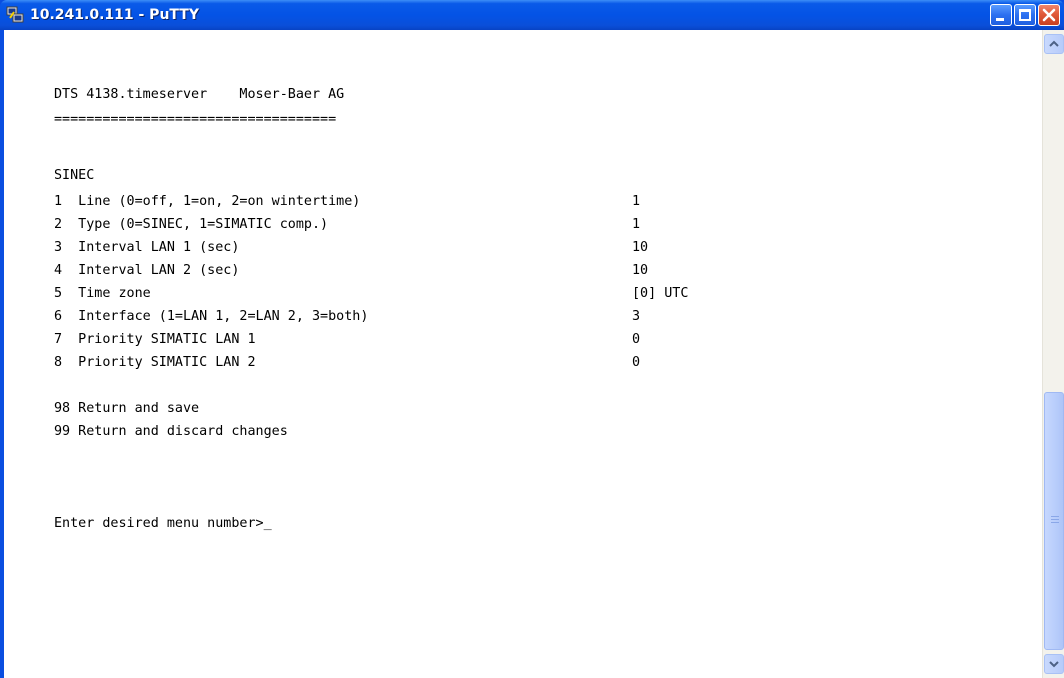 Image resolution: width=1064 pixels, height=678 pixels. I want to click on vertical-scrollbar, so click(1053, 354).